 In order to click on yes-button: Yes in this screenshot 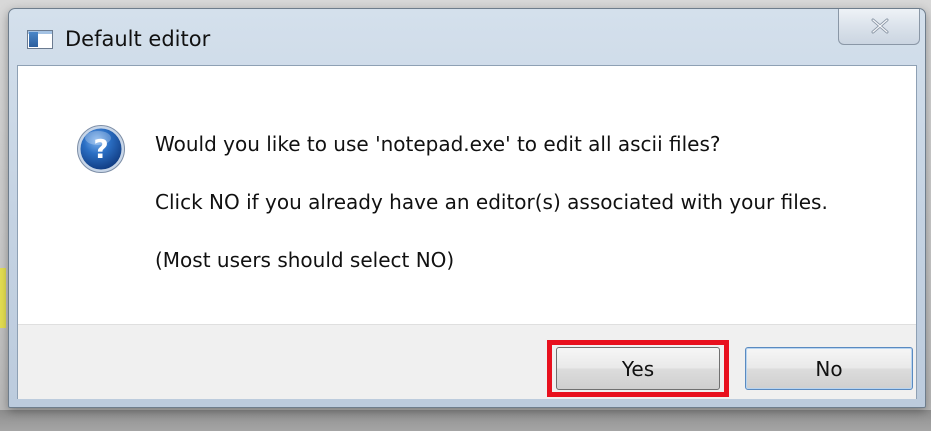, I will do `click(638, 368)`.